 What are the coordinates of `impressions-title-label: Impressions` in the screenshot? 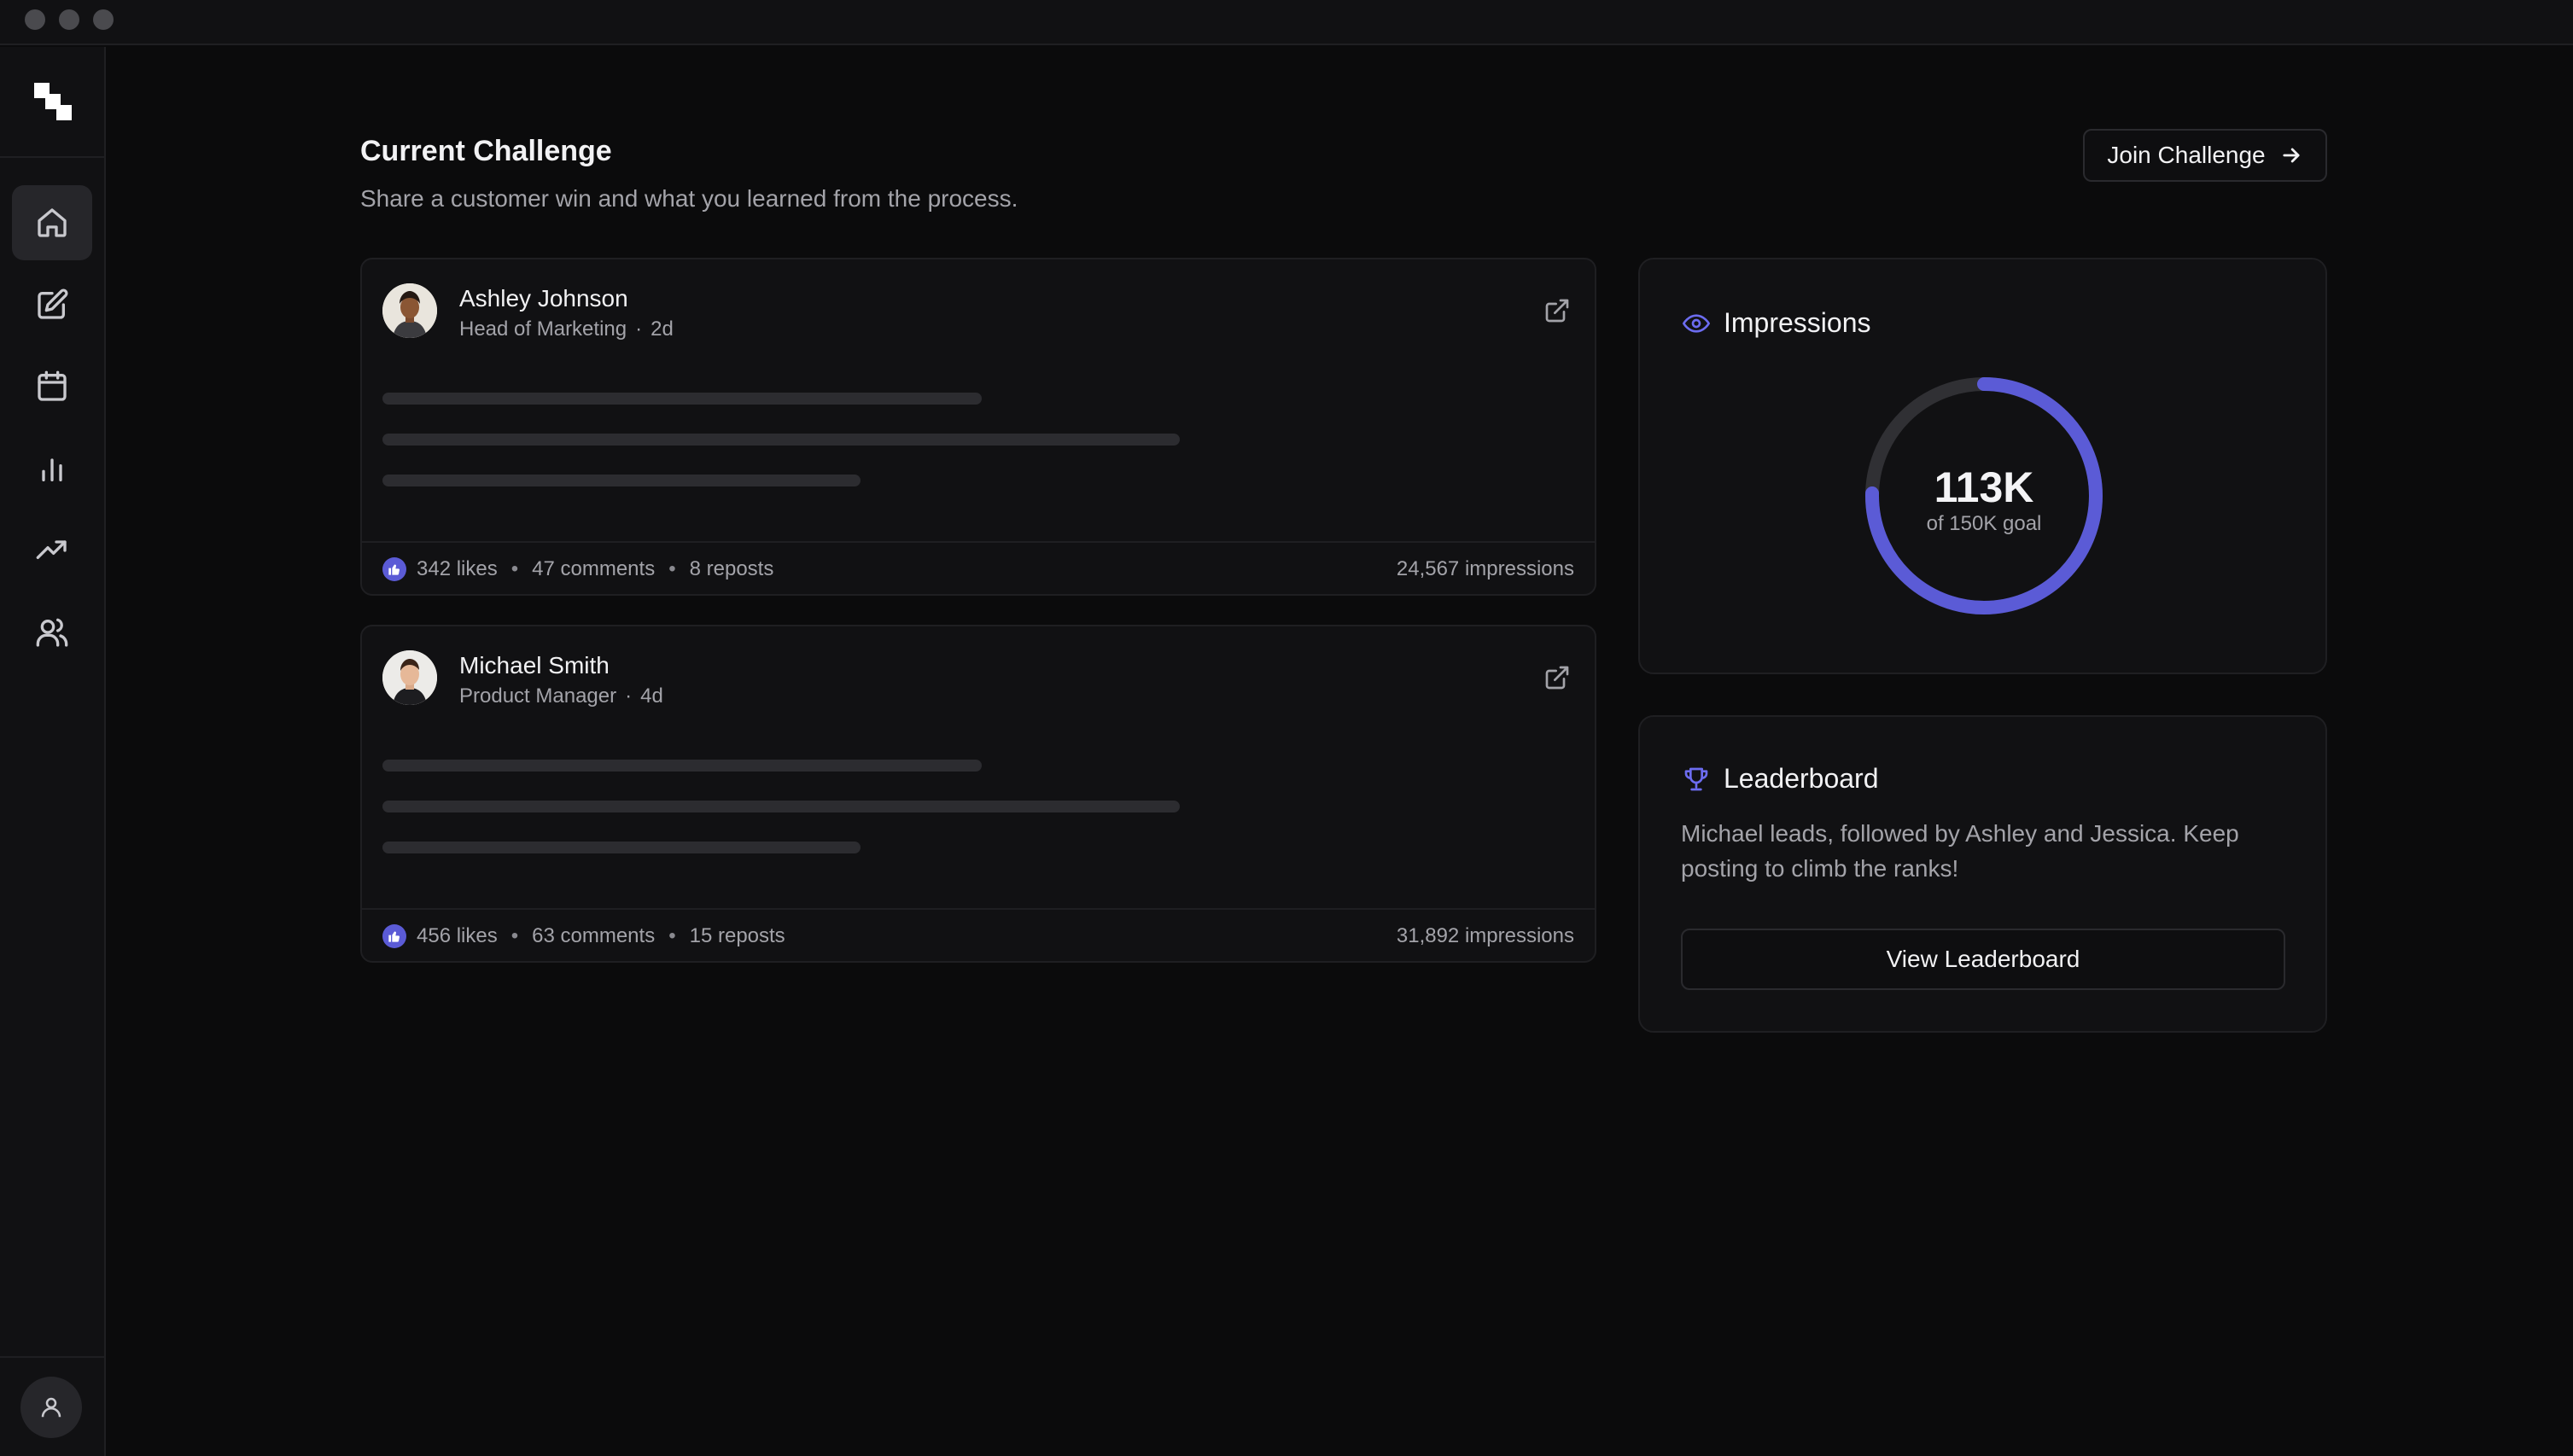 It's located at (1798, 322).